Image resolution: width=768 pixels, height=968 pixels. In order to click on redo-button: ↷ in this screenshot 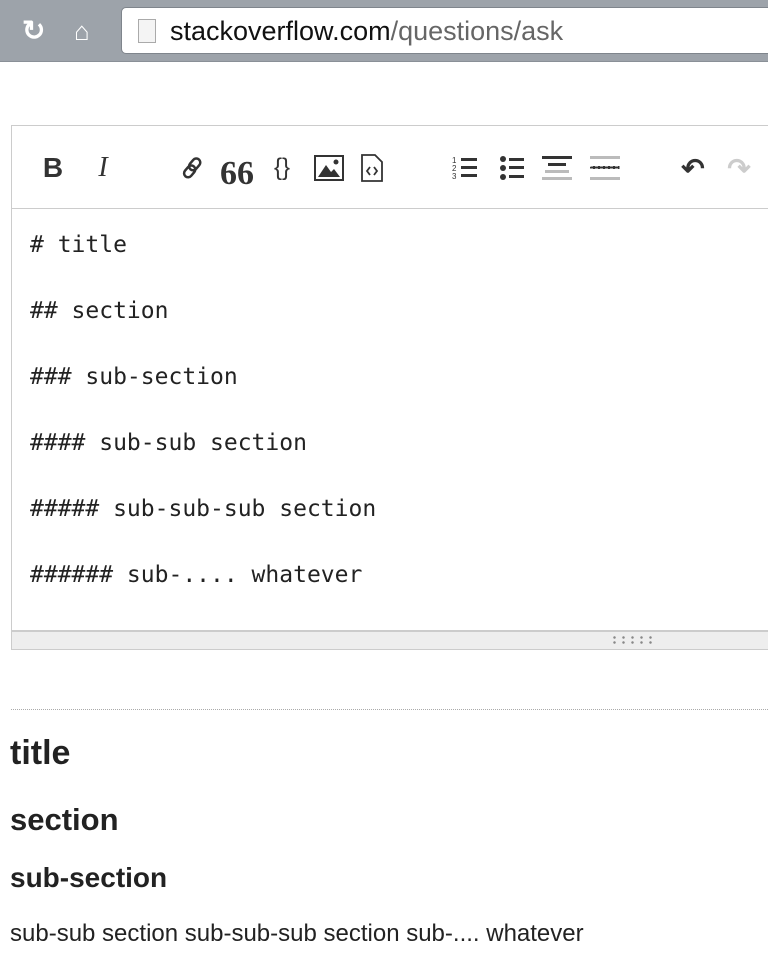, I will do `click(739, 168)`.